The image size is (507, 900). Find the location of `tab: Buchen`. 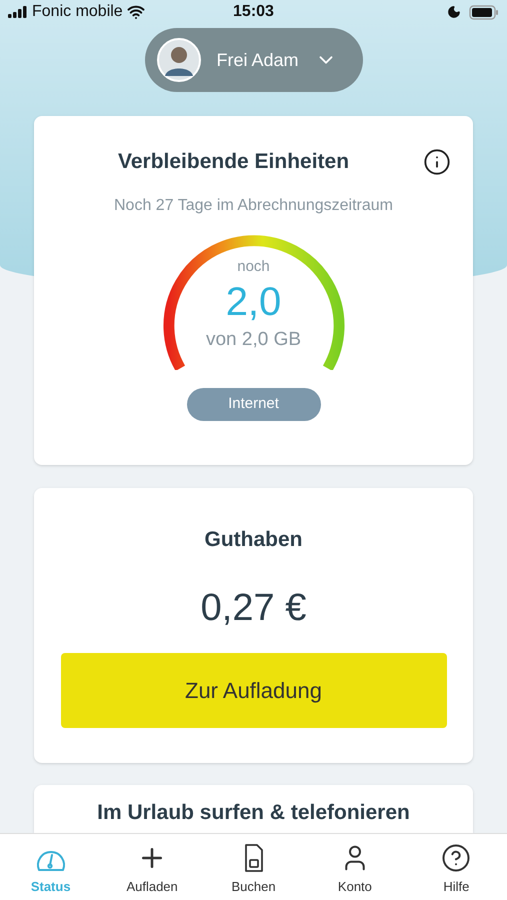

tab: Buchen is located at coordinates (253, 867).